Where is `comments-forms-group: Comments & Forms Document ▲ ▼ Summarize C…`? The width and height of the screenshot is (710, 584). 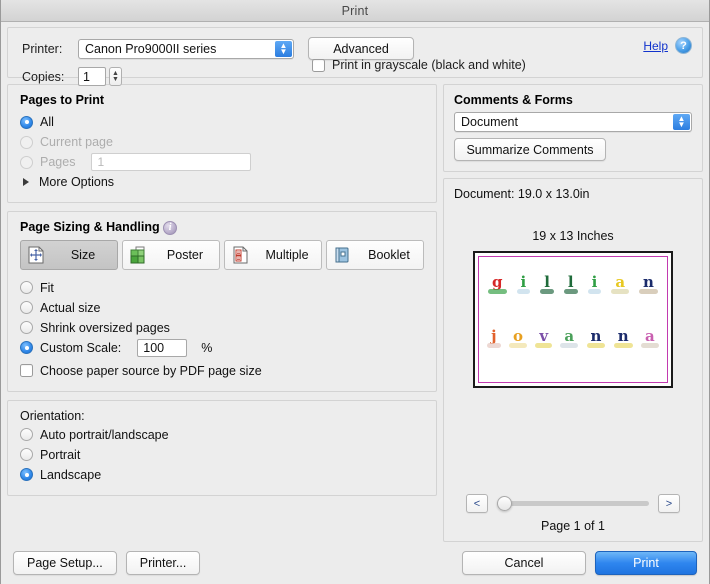
comments-forms-group: Comments & Forms Document ▲ ▼ Summarize C… is located at coordinates (573, 128).